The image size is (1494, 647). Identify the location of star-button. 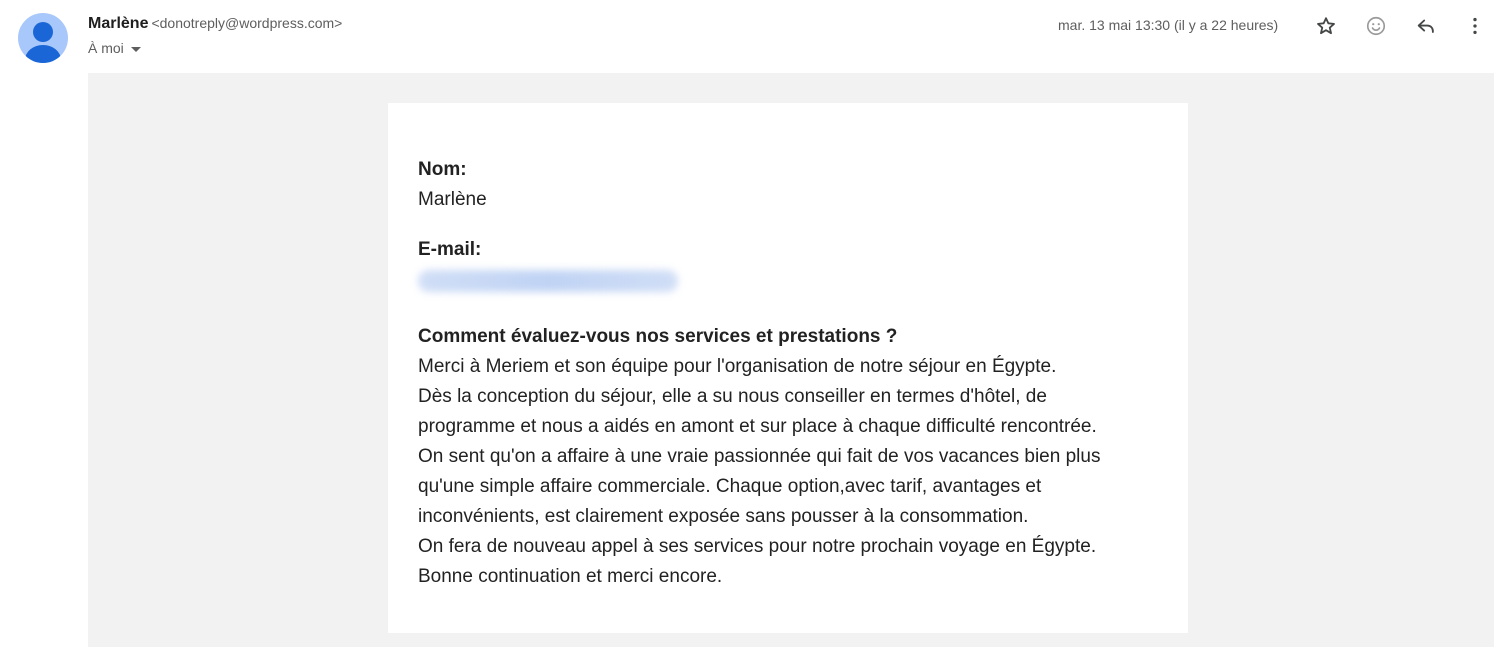
(1326, 26).